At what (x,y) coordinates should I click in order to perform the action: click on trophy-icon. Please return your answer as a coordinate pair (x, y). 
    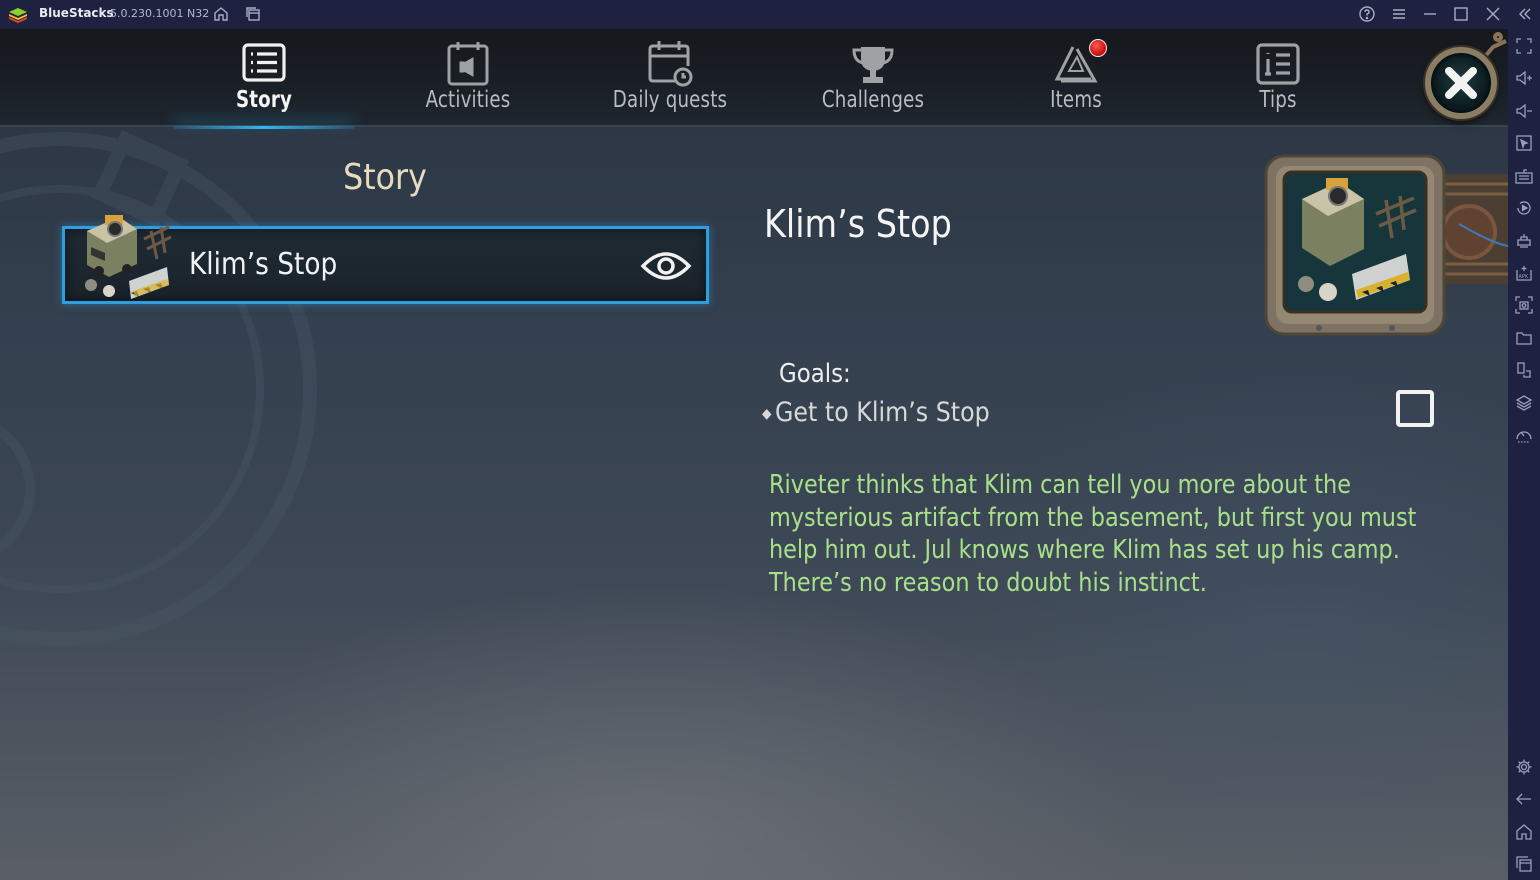
    Looking at the image, I should click on (873, 64).